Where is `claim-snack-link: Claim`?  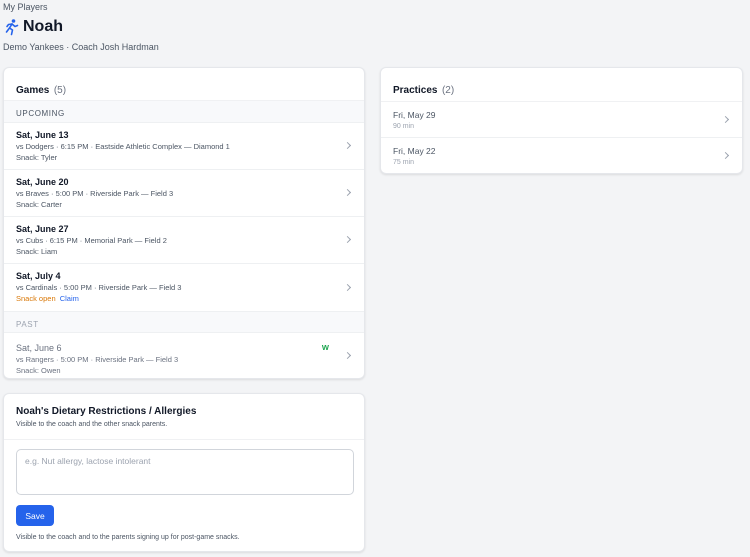
claim-snack-link: Claim is located at coordinates (69, 298).